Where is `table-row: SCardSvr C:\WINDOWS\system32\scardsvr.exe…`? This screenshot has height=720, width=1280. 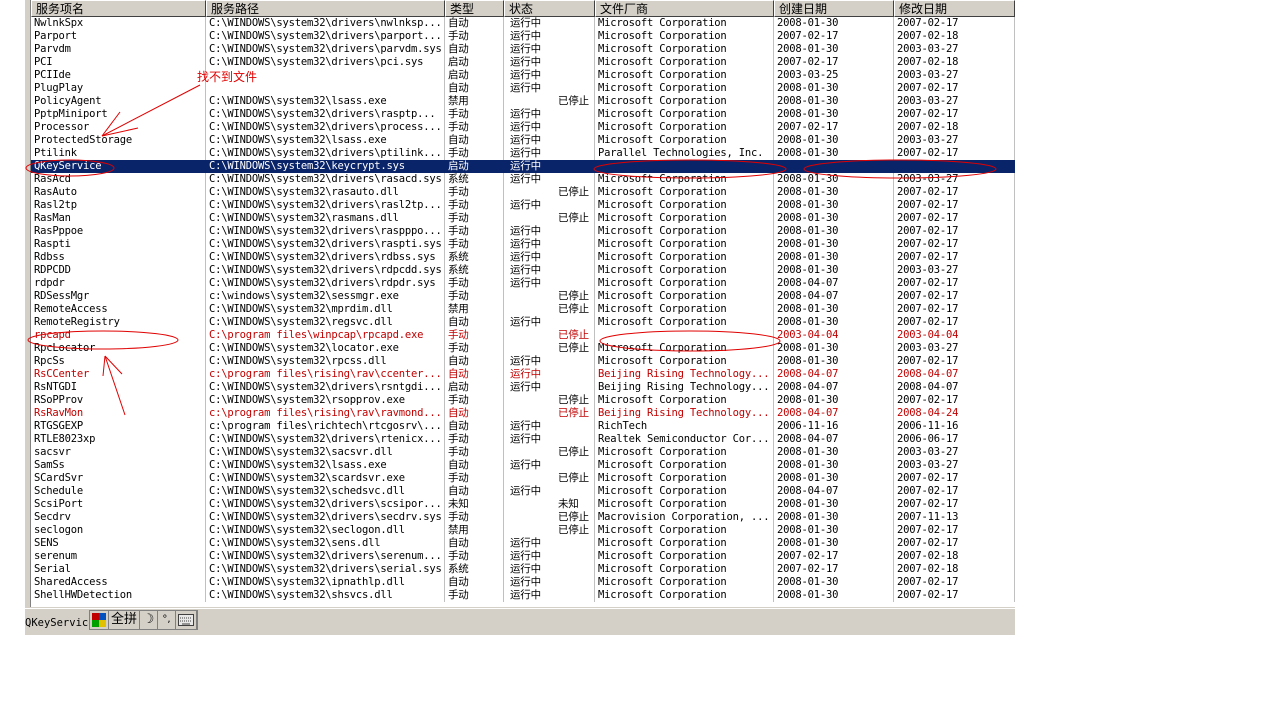 table-row: SCardSvr C:\WINDOWS\system32\scardsvr.exe… is located at coordinates (523, 478).